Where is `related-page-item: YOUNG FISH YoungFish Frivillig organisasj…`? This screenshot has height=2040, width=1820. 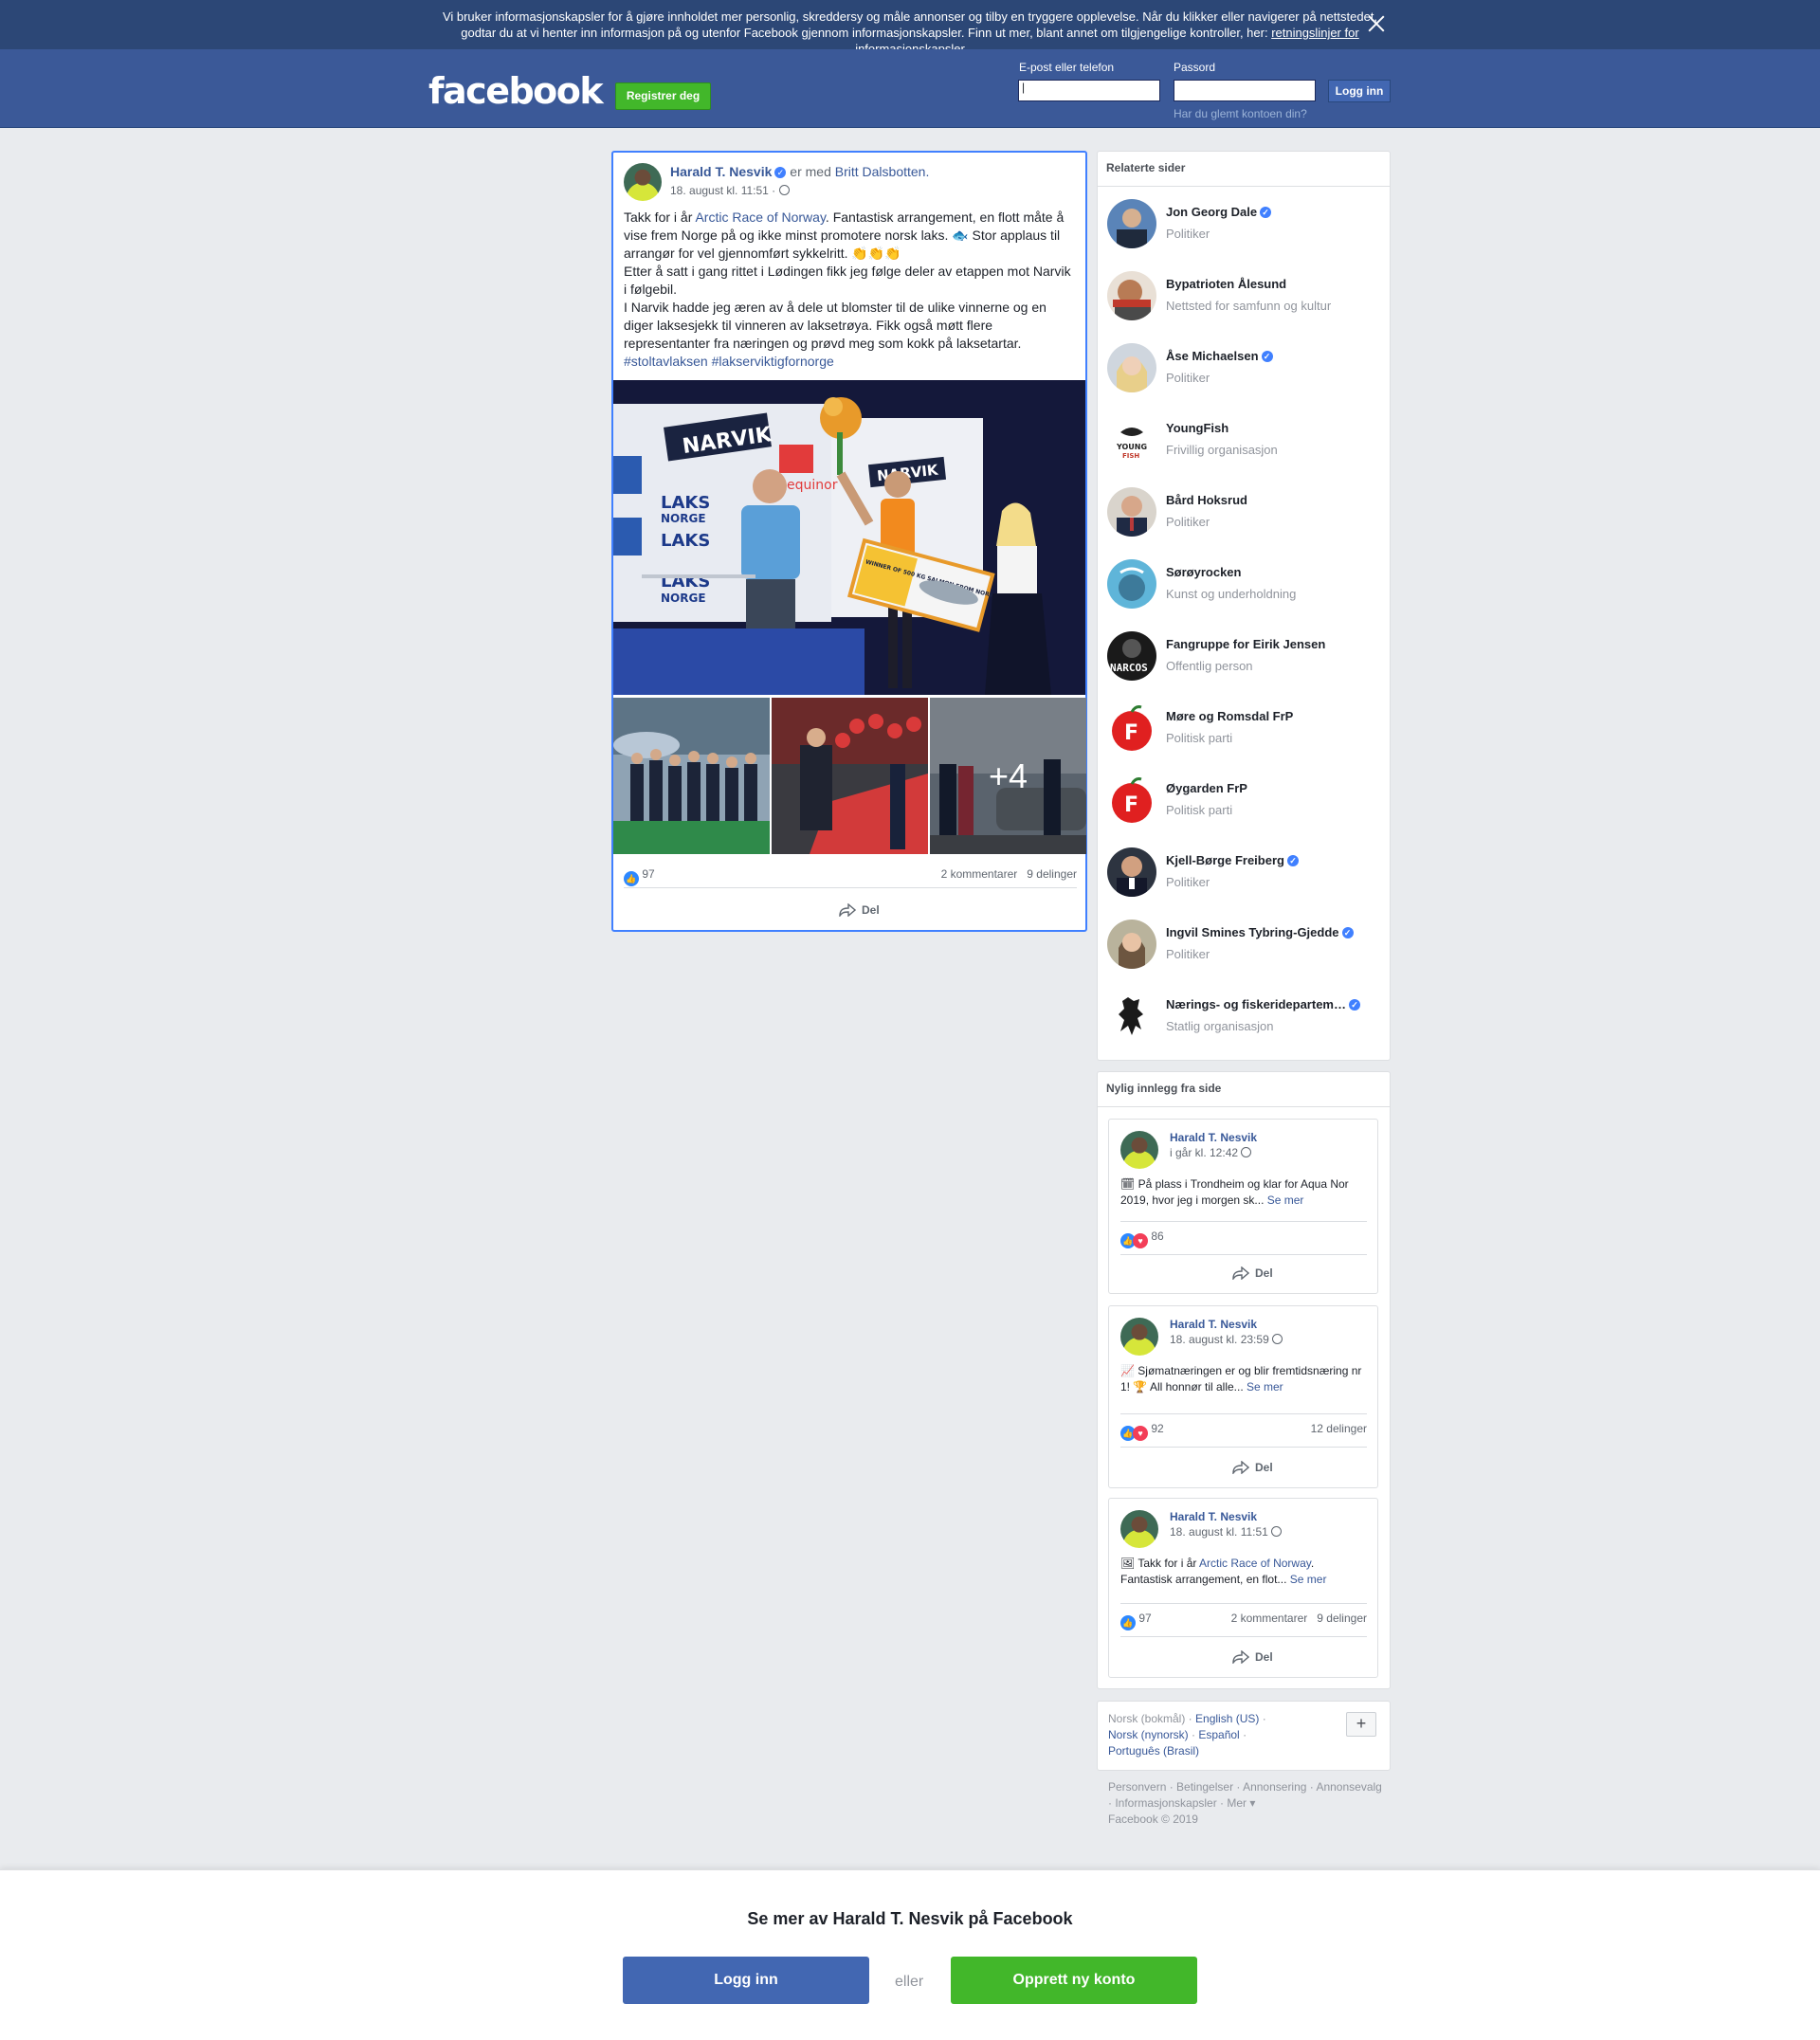
related-page-item: YOUNG FISH YoungFish Frivillig organisasj… is located at coordinates (1244, 442).